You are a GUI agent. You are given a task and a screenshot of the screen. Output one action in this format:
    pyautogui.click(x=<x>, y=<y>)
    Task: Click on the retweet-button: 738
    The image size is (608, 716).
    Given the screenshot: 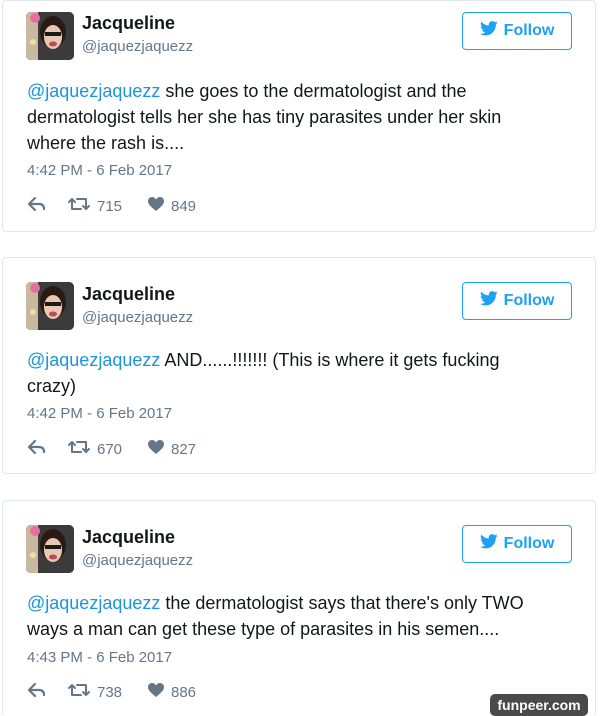 What is the action you would take?
    pyautogui.click(x=107, y=692)
    